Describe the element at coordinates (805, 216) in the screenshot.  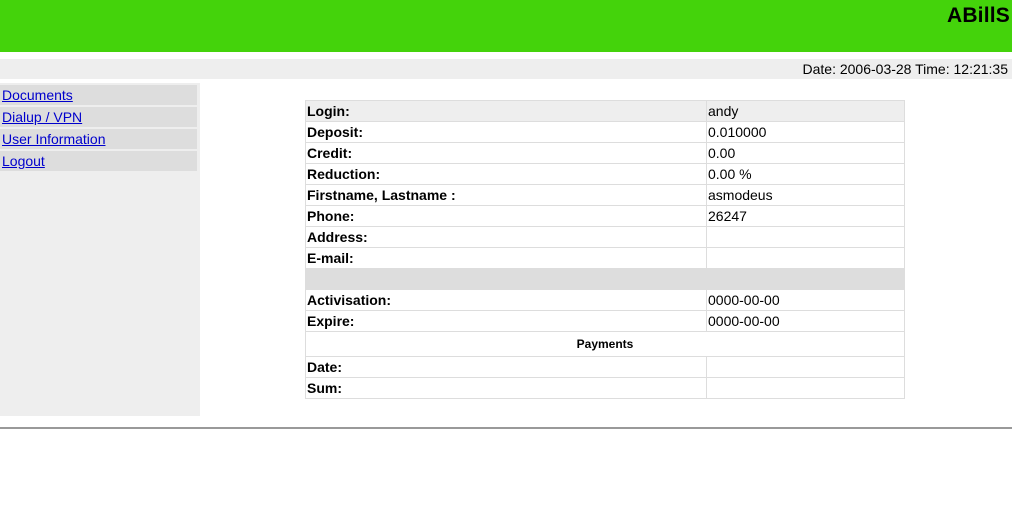
I see `phone-value: 26247` at that location.